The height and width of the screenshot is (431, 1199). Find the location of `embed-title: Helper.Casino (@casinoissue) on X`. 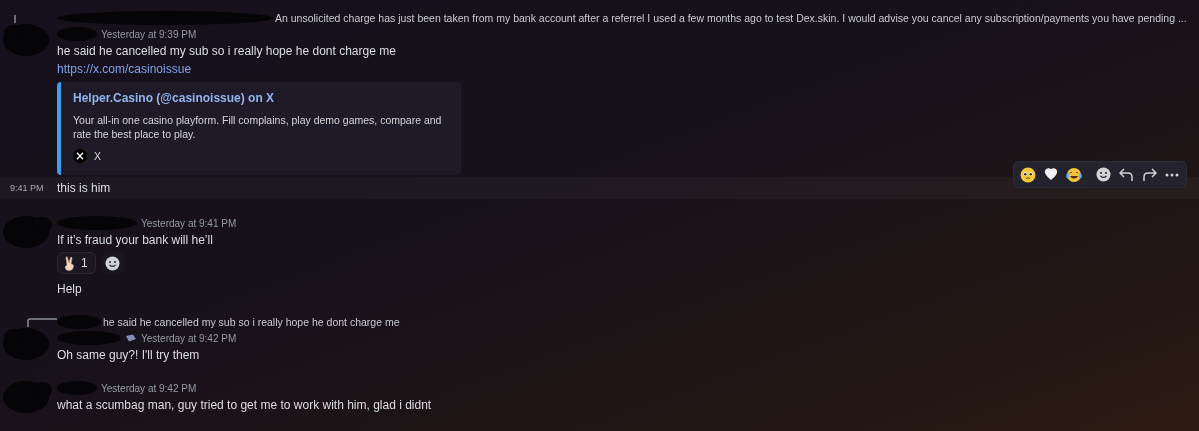

embed-title: Helper.Casino (@casinoissue) on X is located at coordinates (174, 98).